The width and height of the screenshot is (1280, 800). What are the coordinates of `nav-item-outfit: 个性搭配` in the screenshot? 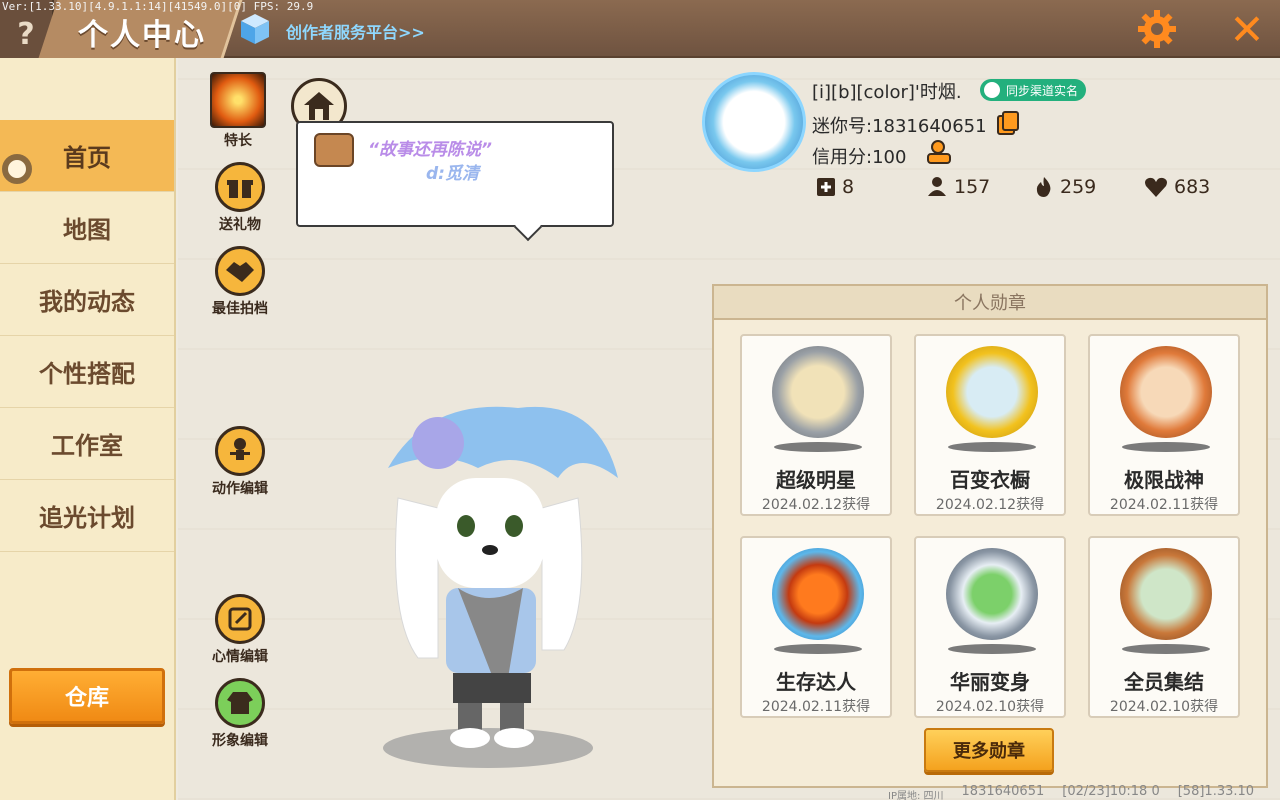 It's located at (87, 372).